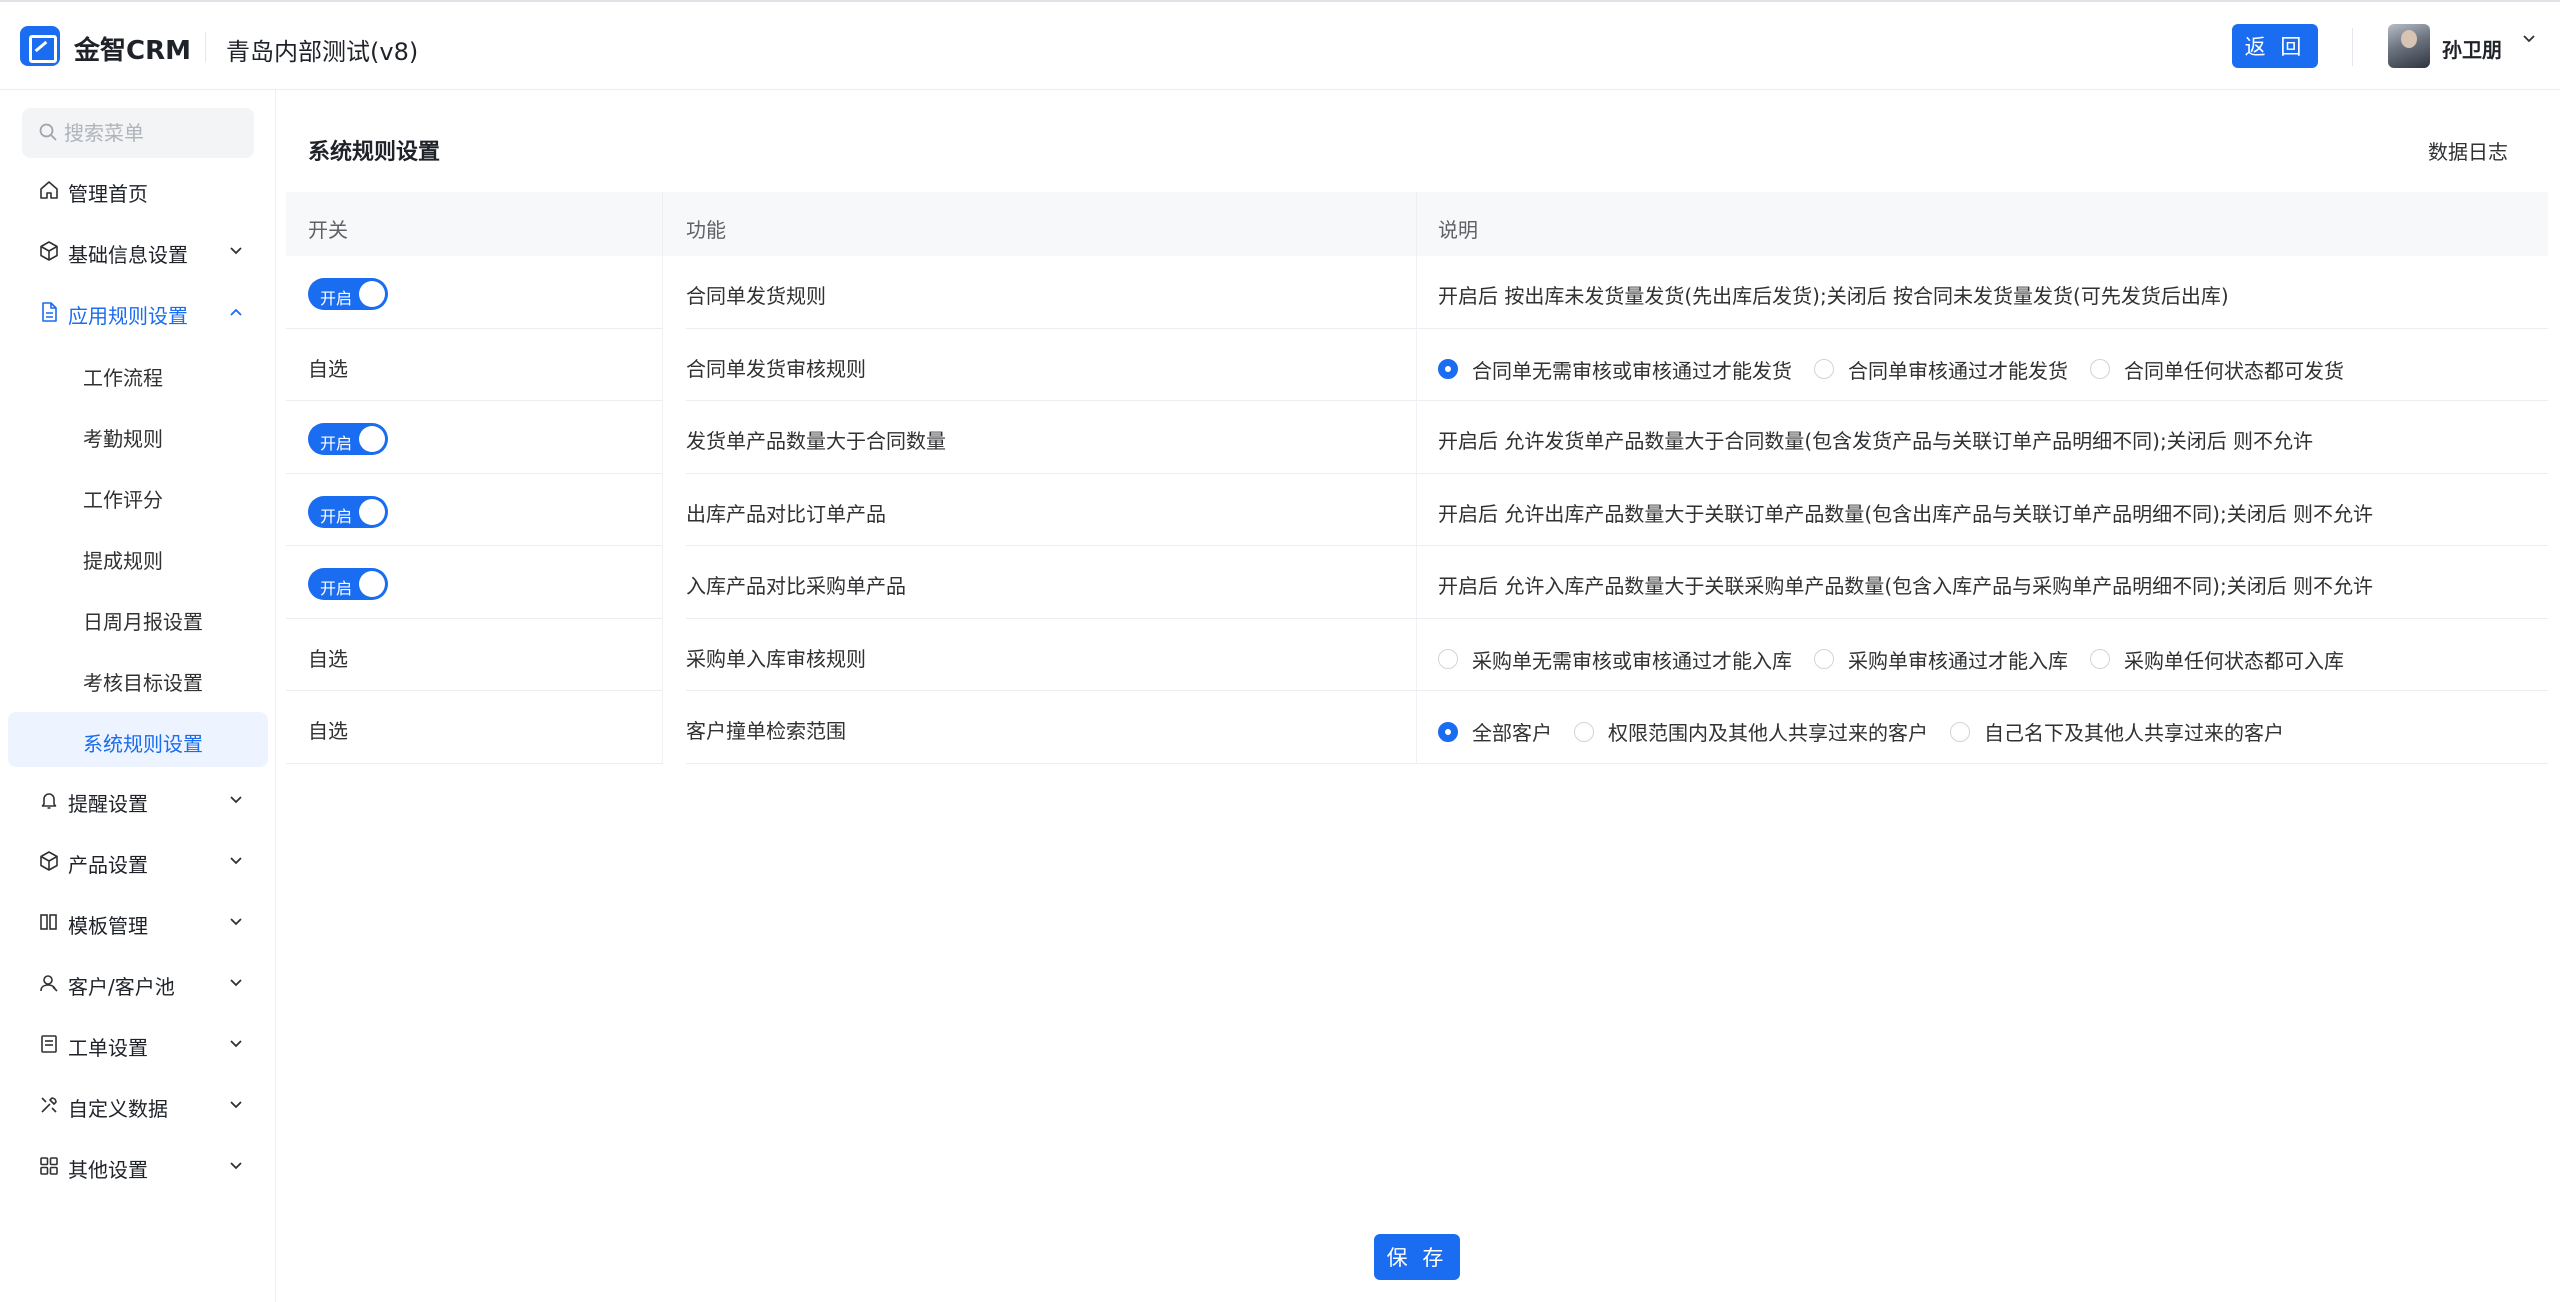 The width and height of the screenshot is (2560, 1302). Describe the element at coordinates (49, 983) in the screenshot. I see `user-icon` at that location.